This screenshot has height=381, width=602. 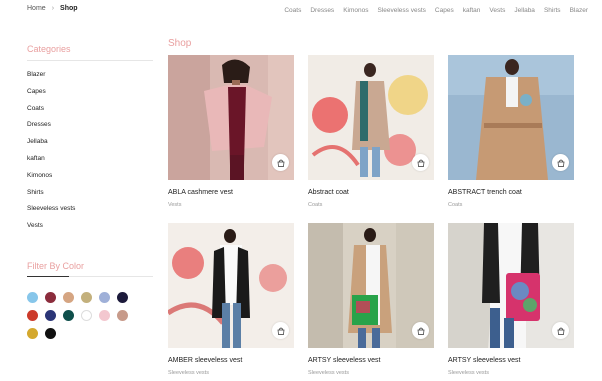 I want to click on breadcrumb: Home › Shop, so click(x=52, y=8).